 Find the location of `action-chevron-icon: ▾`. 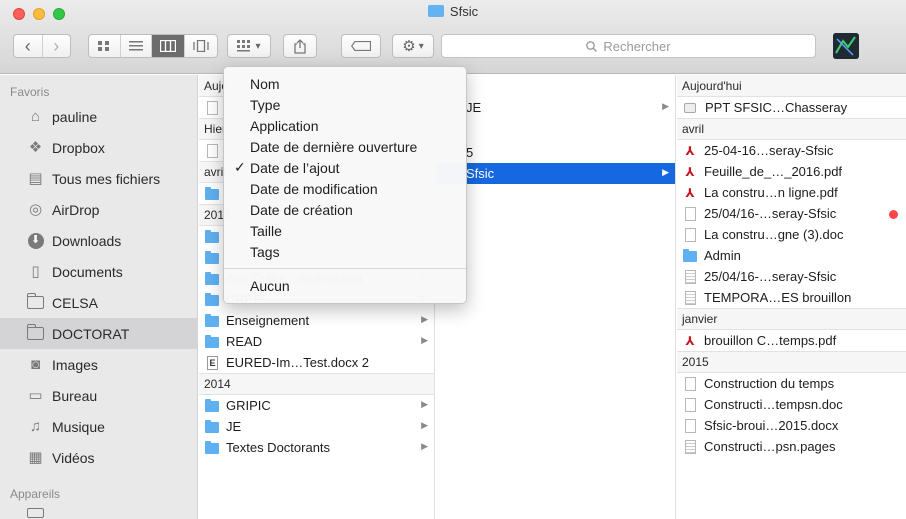

action-chevron-icon: ▾ is located at coordinates (421, 46).